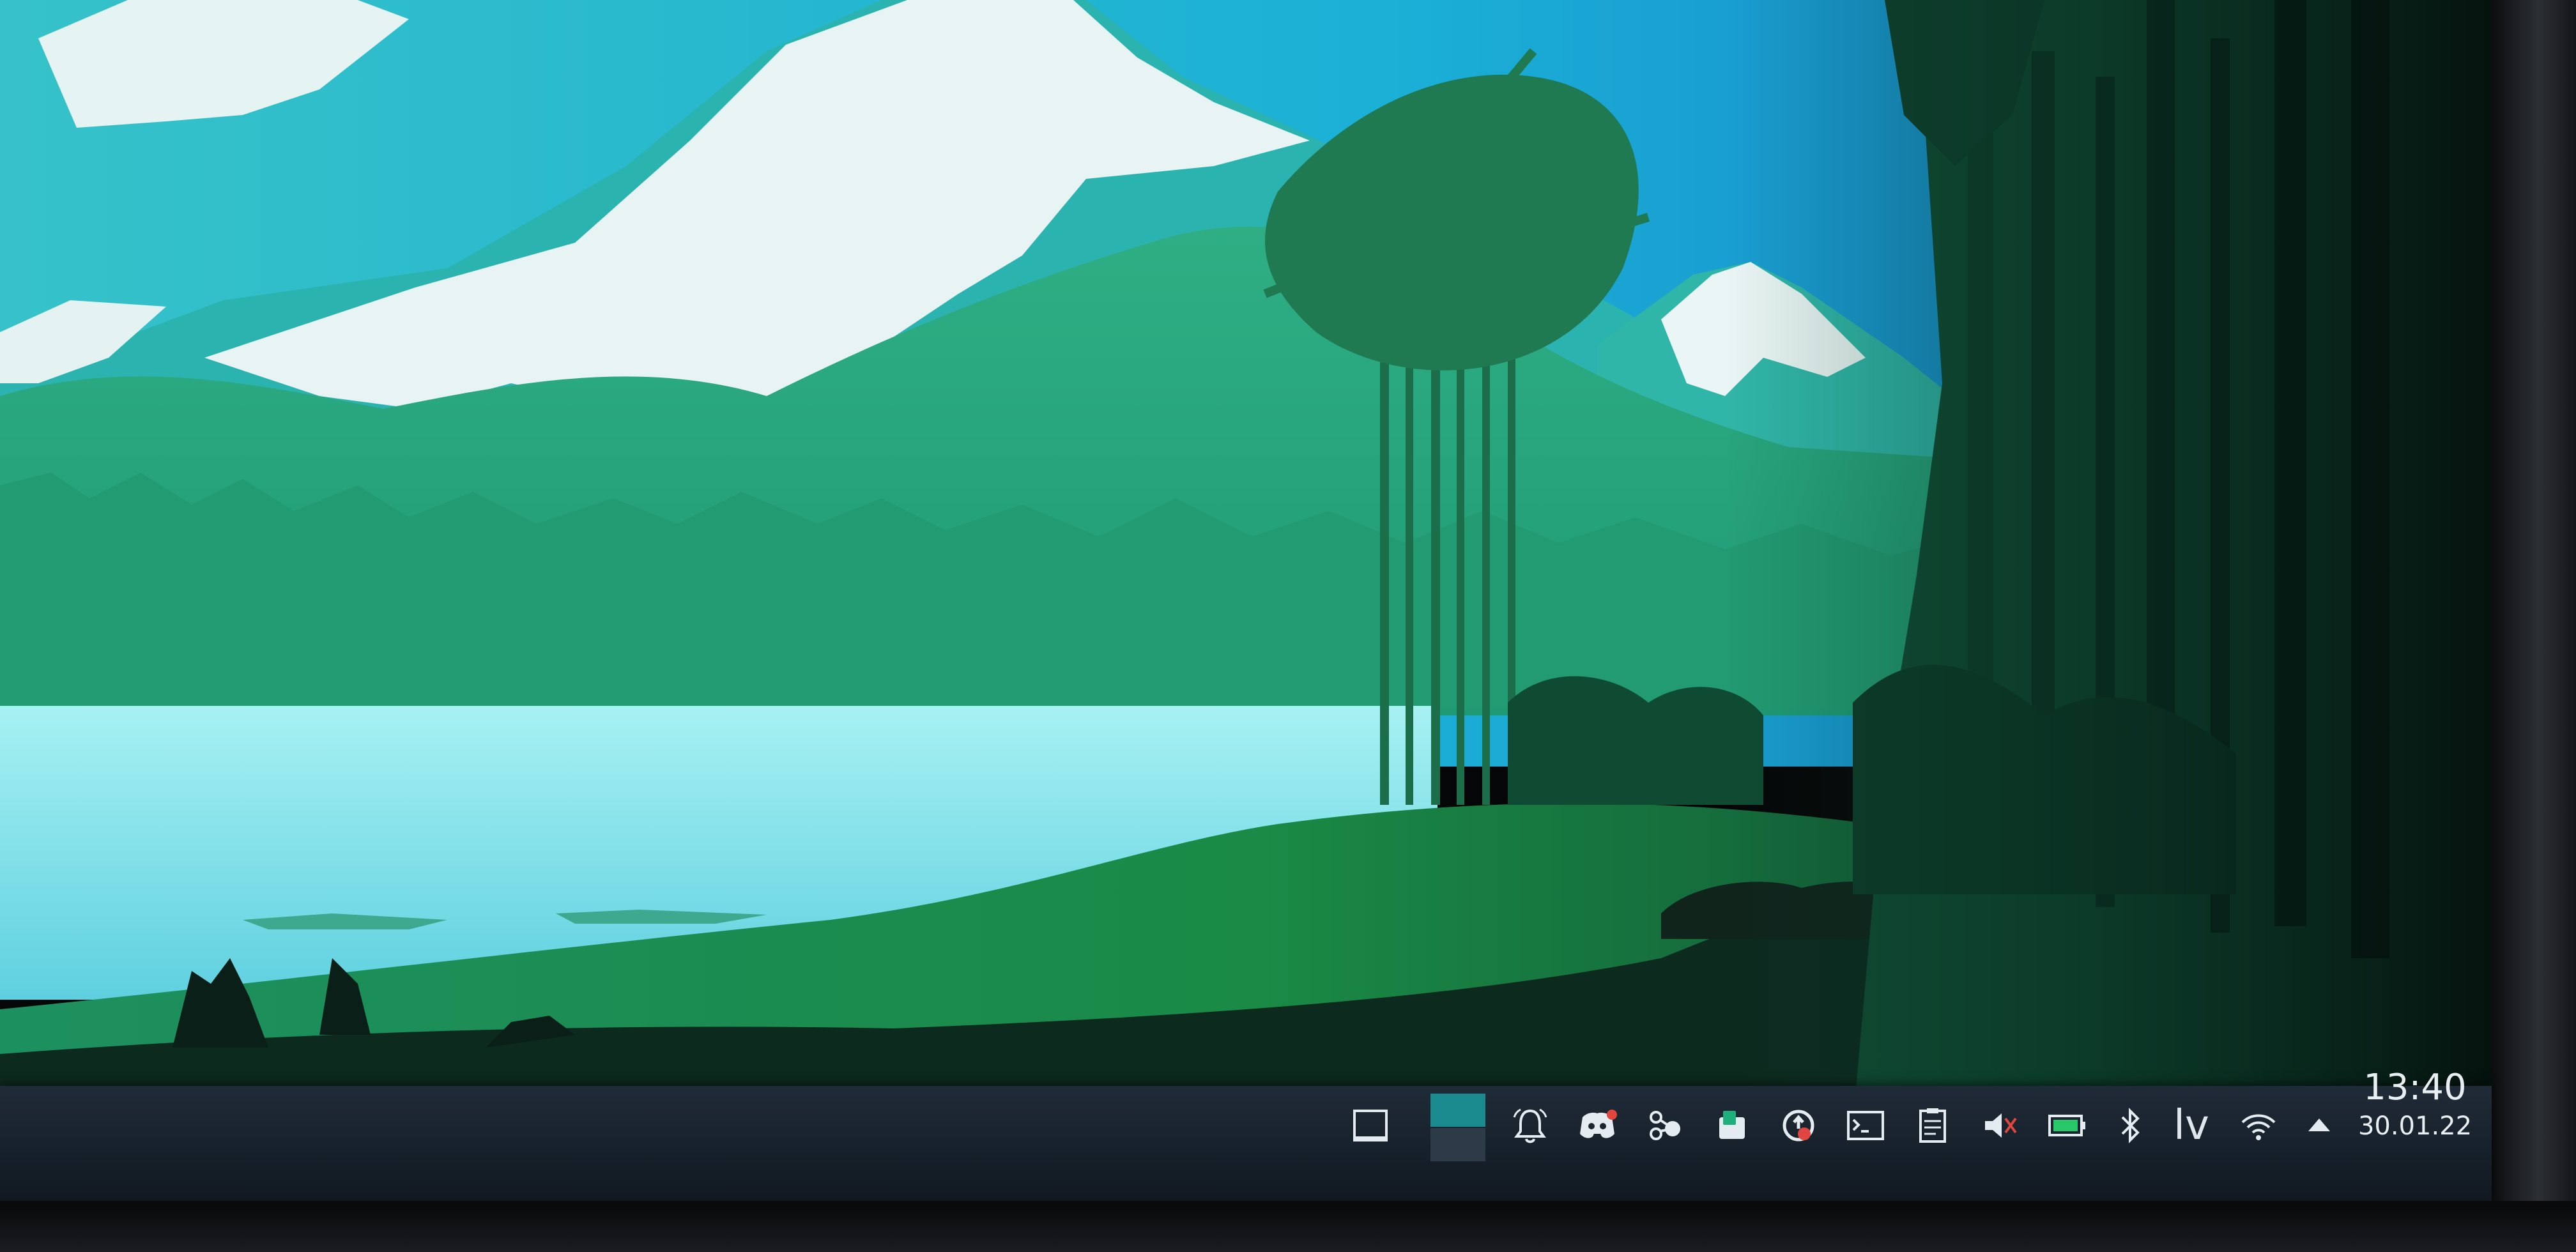  I want to click on clock-time: 13:40, so click(2415, 1087).